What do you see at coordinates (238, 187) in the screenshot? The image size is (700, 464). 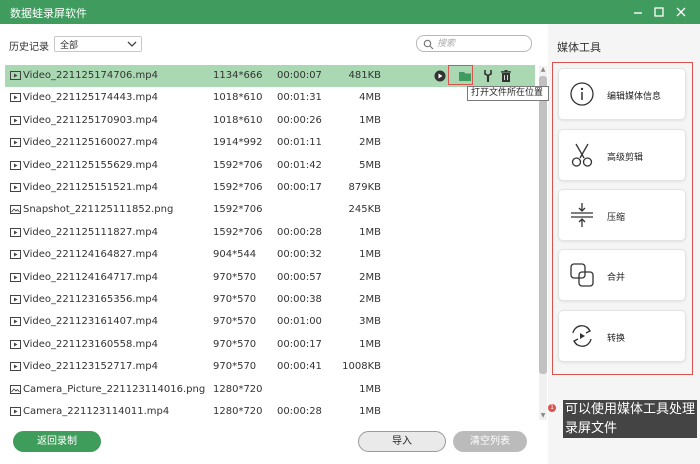 I see `file-resolution: 1592*706` at bounding box center [238, 187].